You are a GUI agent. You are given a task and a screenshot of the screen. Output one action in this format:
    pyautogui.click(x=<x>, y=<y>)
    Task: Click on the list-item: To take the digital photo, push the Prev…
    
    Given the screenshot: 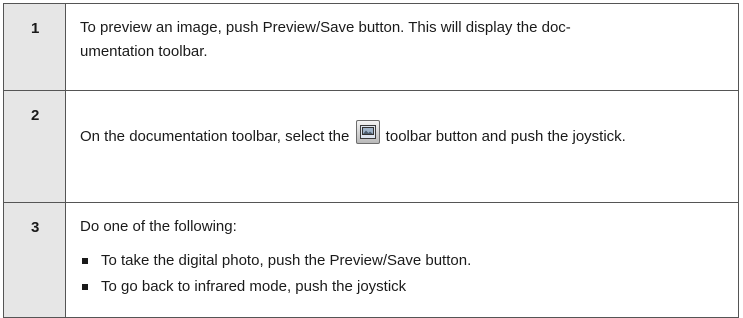 What is the action you would take?
    pyautogui.click(x=401, y=261)
    